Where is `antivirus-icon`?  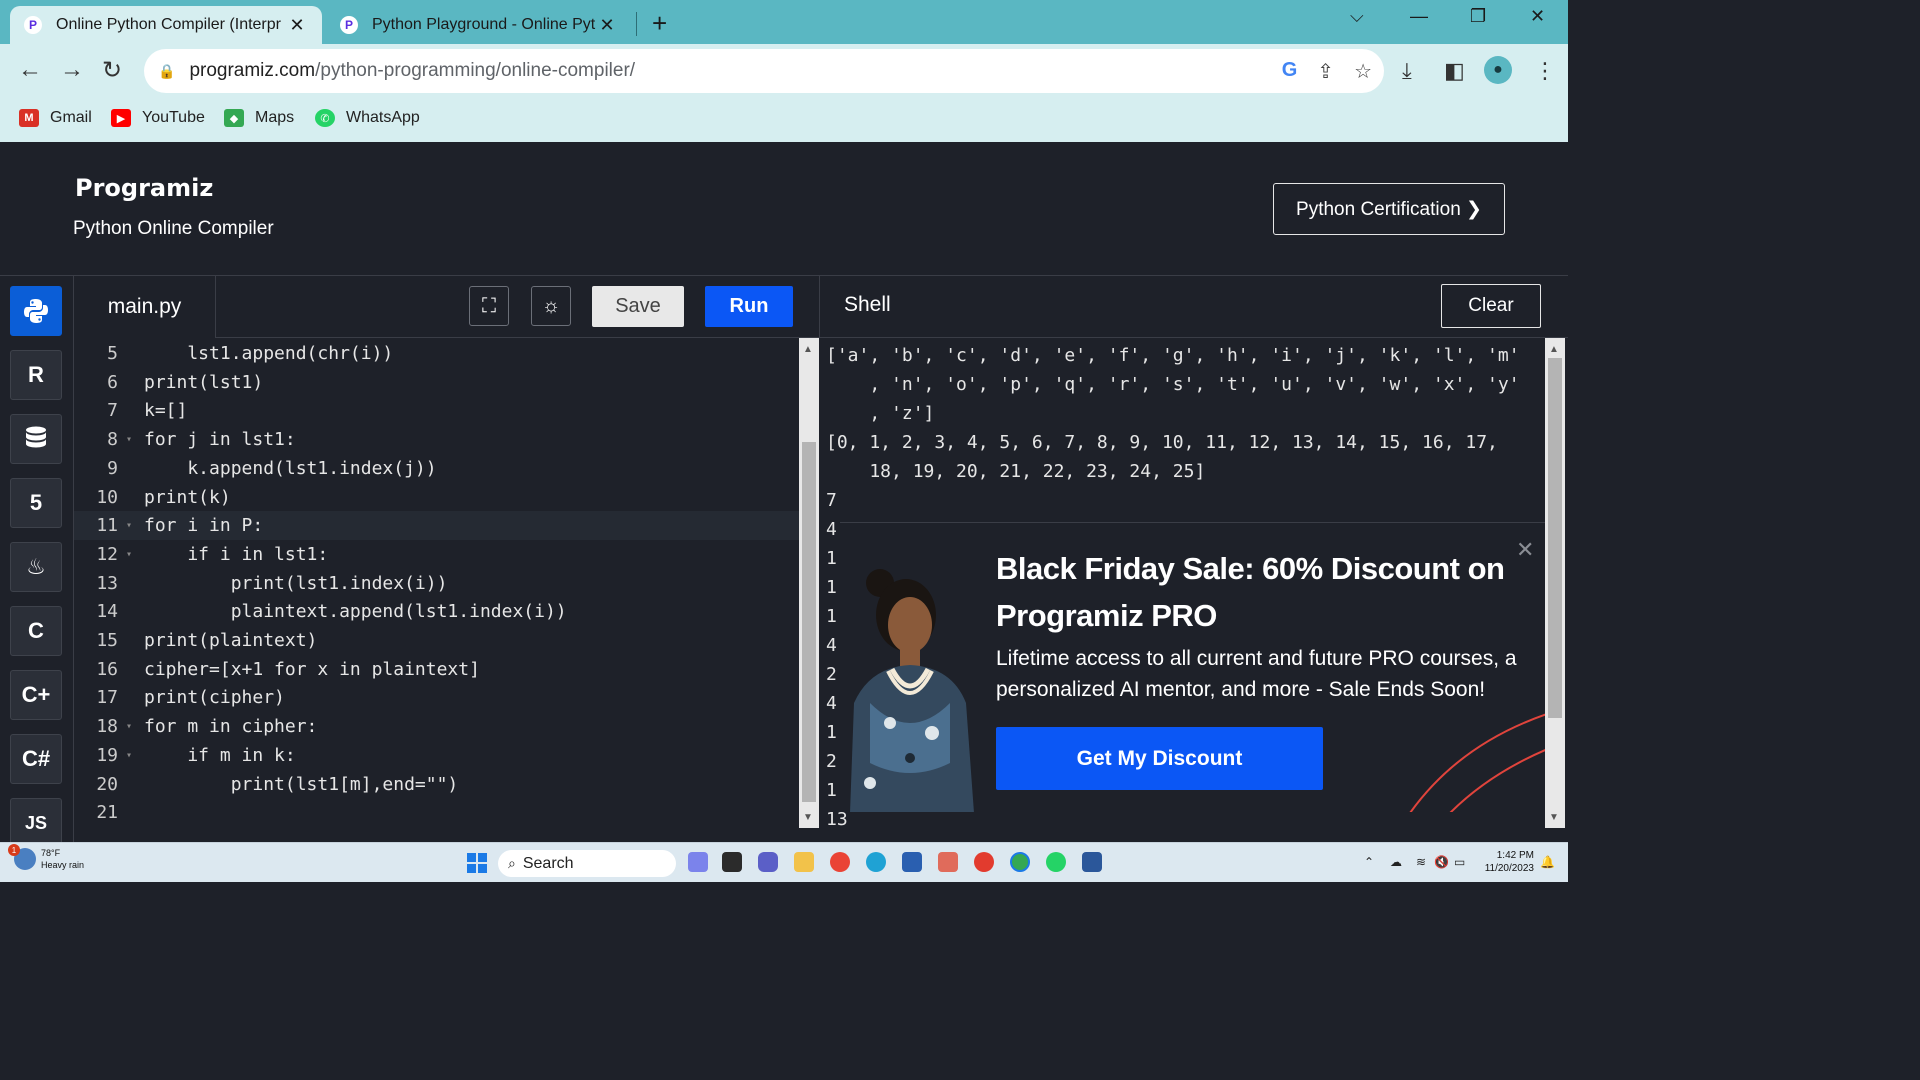 antivirus-icon is located at coordinates (984, 862).